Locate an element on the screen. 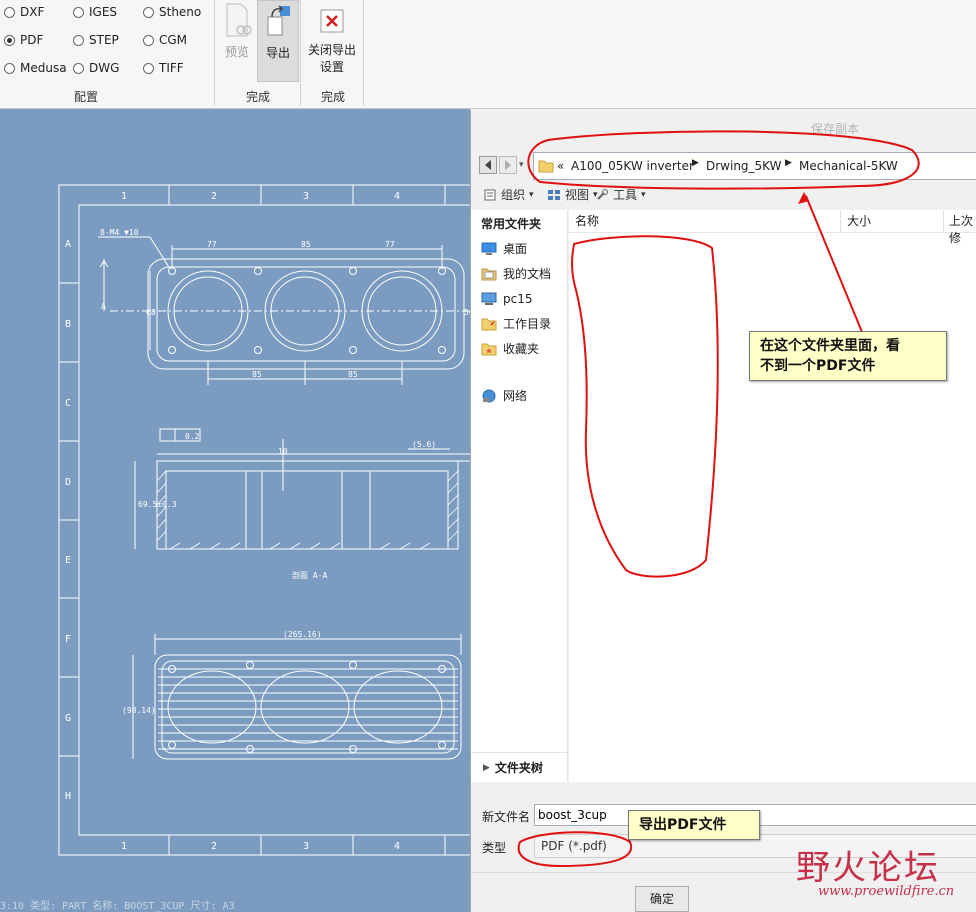 The image size is (976, 912). callout-pointer-line is located at coordinates (834, 264).